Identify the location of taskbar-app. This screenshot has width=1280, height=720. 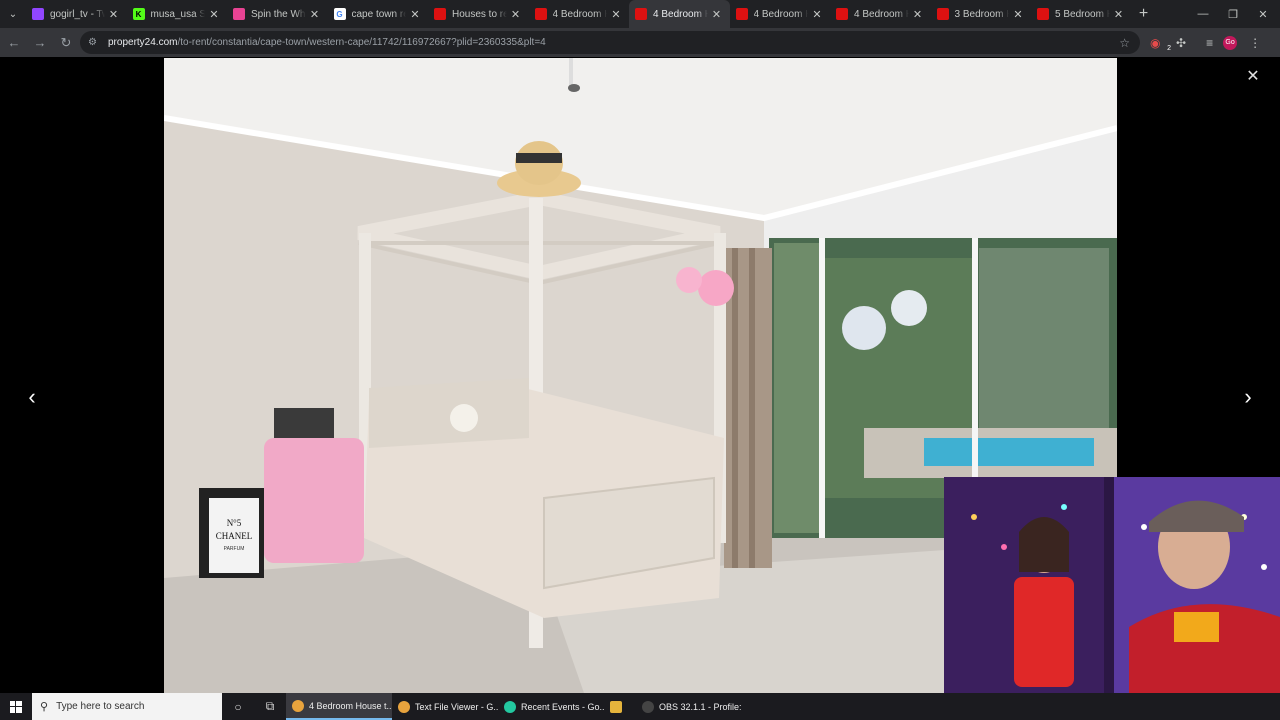
(620, 706).